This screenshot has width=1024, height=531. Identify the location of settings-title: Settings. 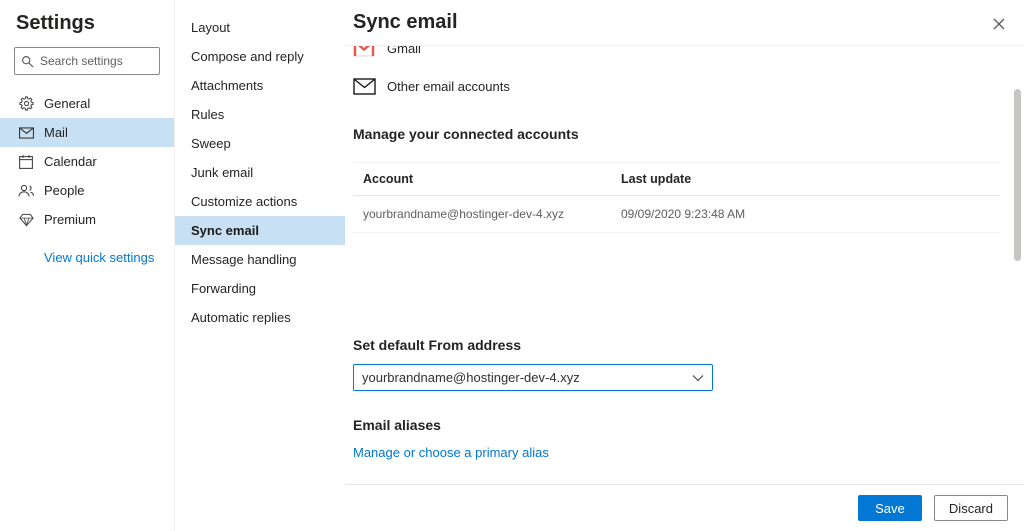
(55, 23).